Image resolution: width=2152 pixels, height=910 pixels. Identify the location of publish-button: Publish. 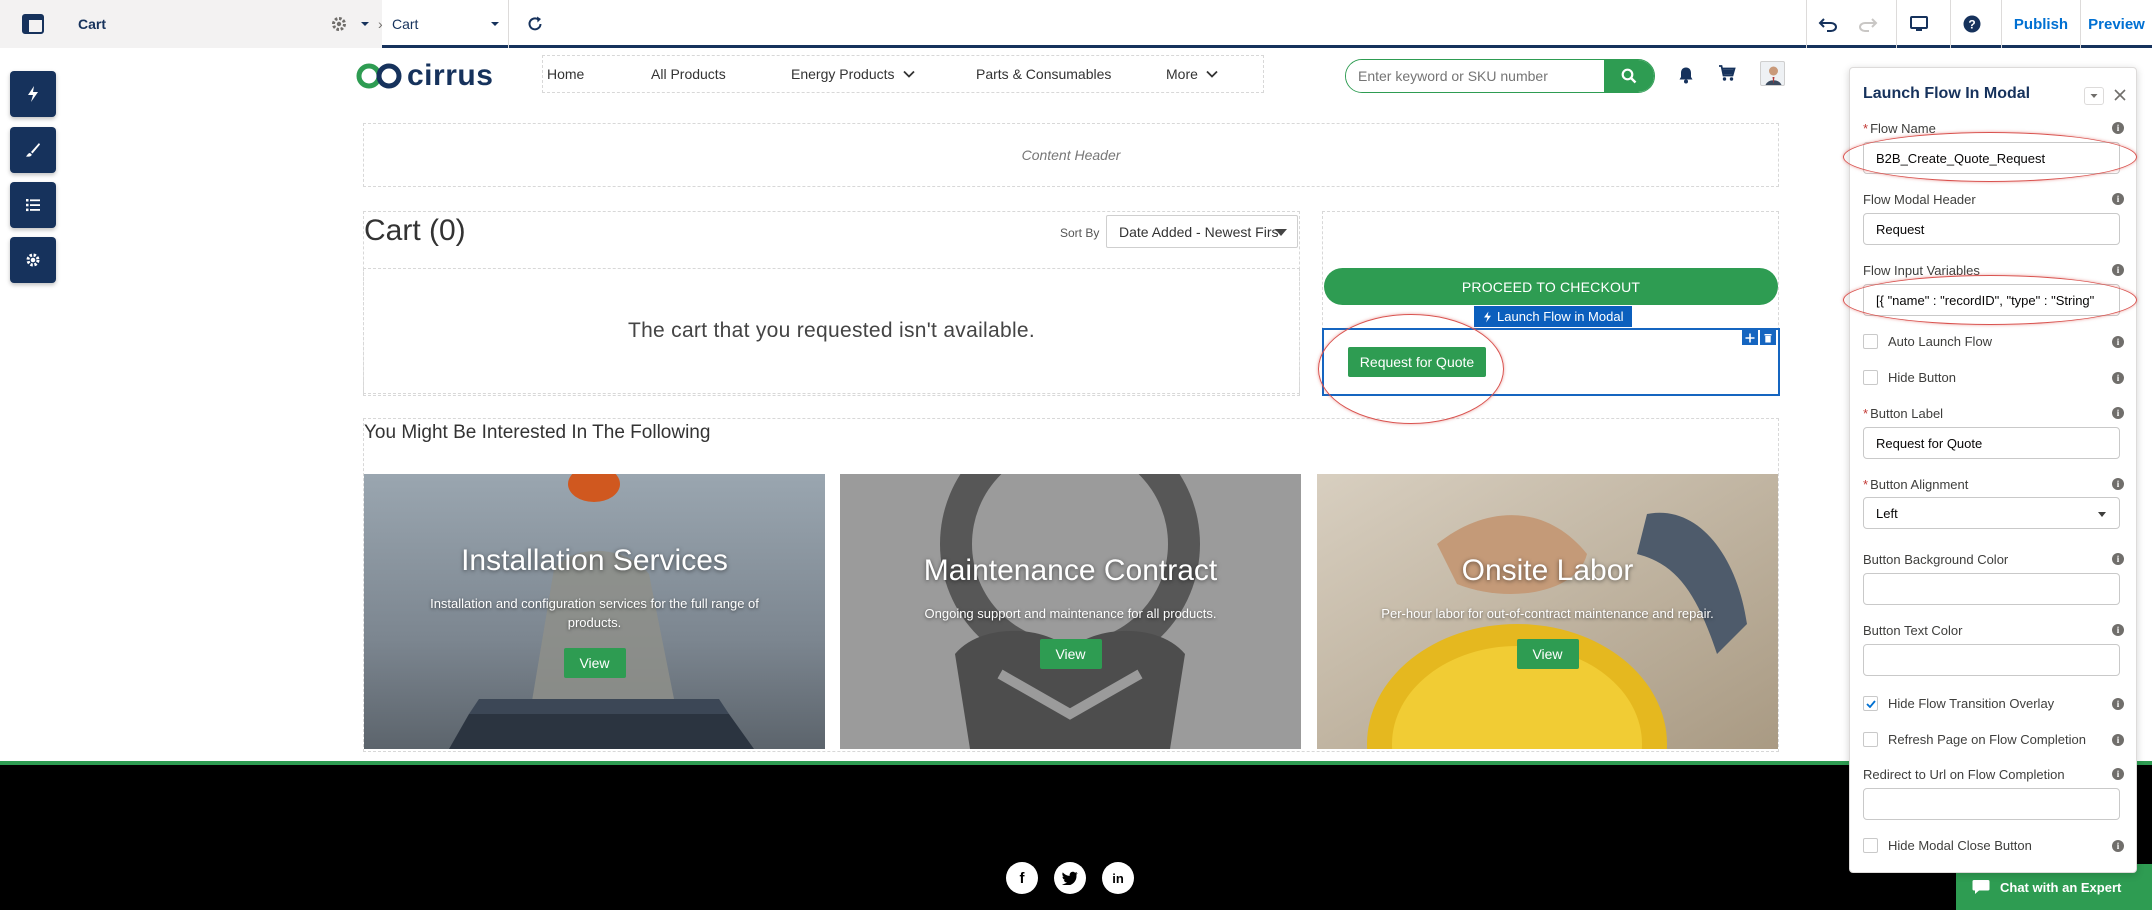
(2041, 24).